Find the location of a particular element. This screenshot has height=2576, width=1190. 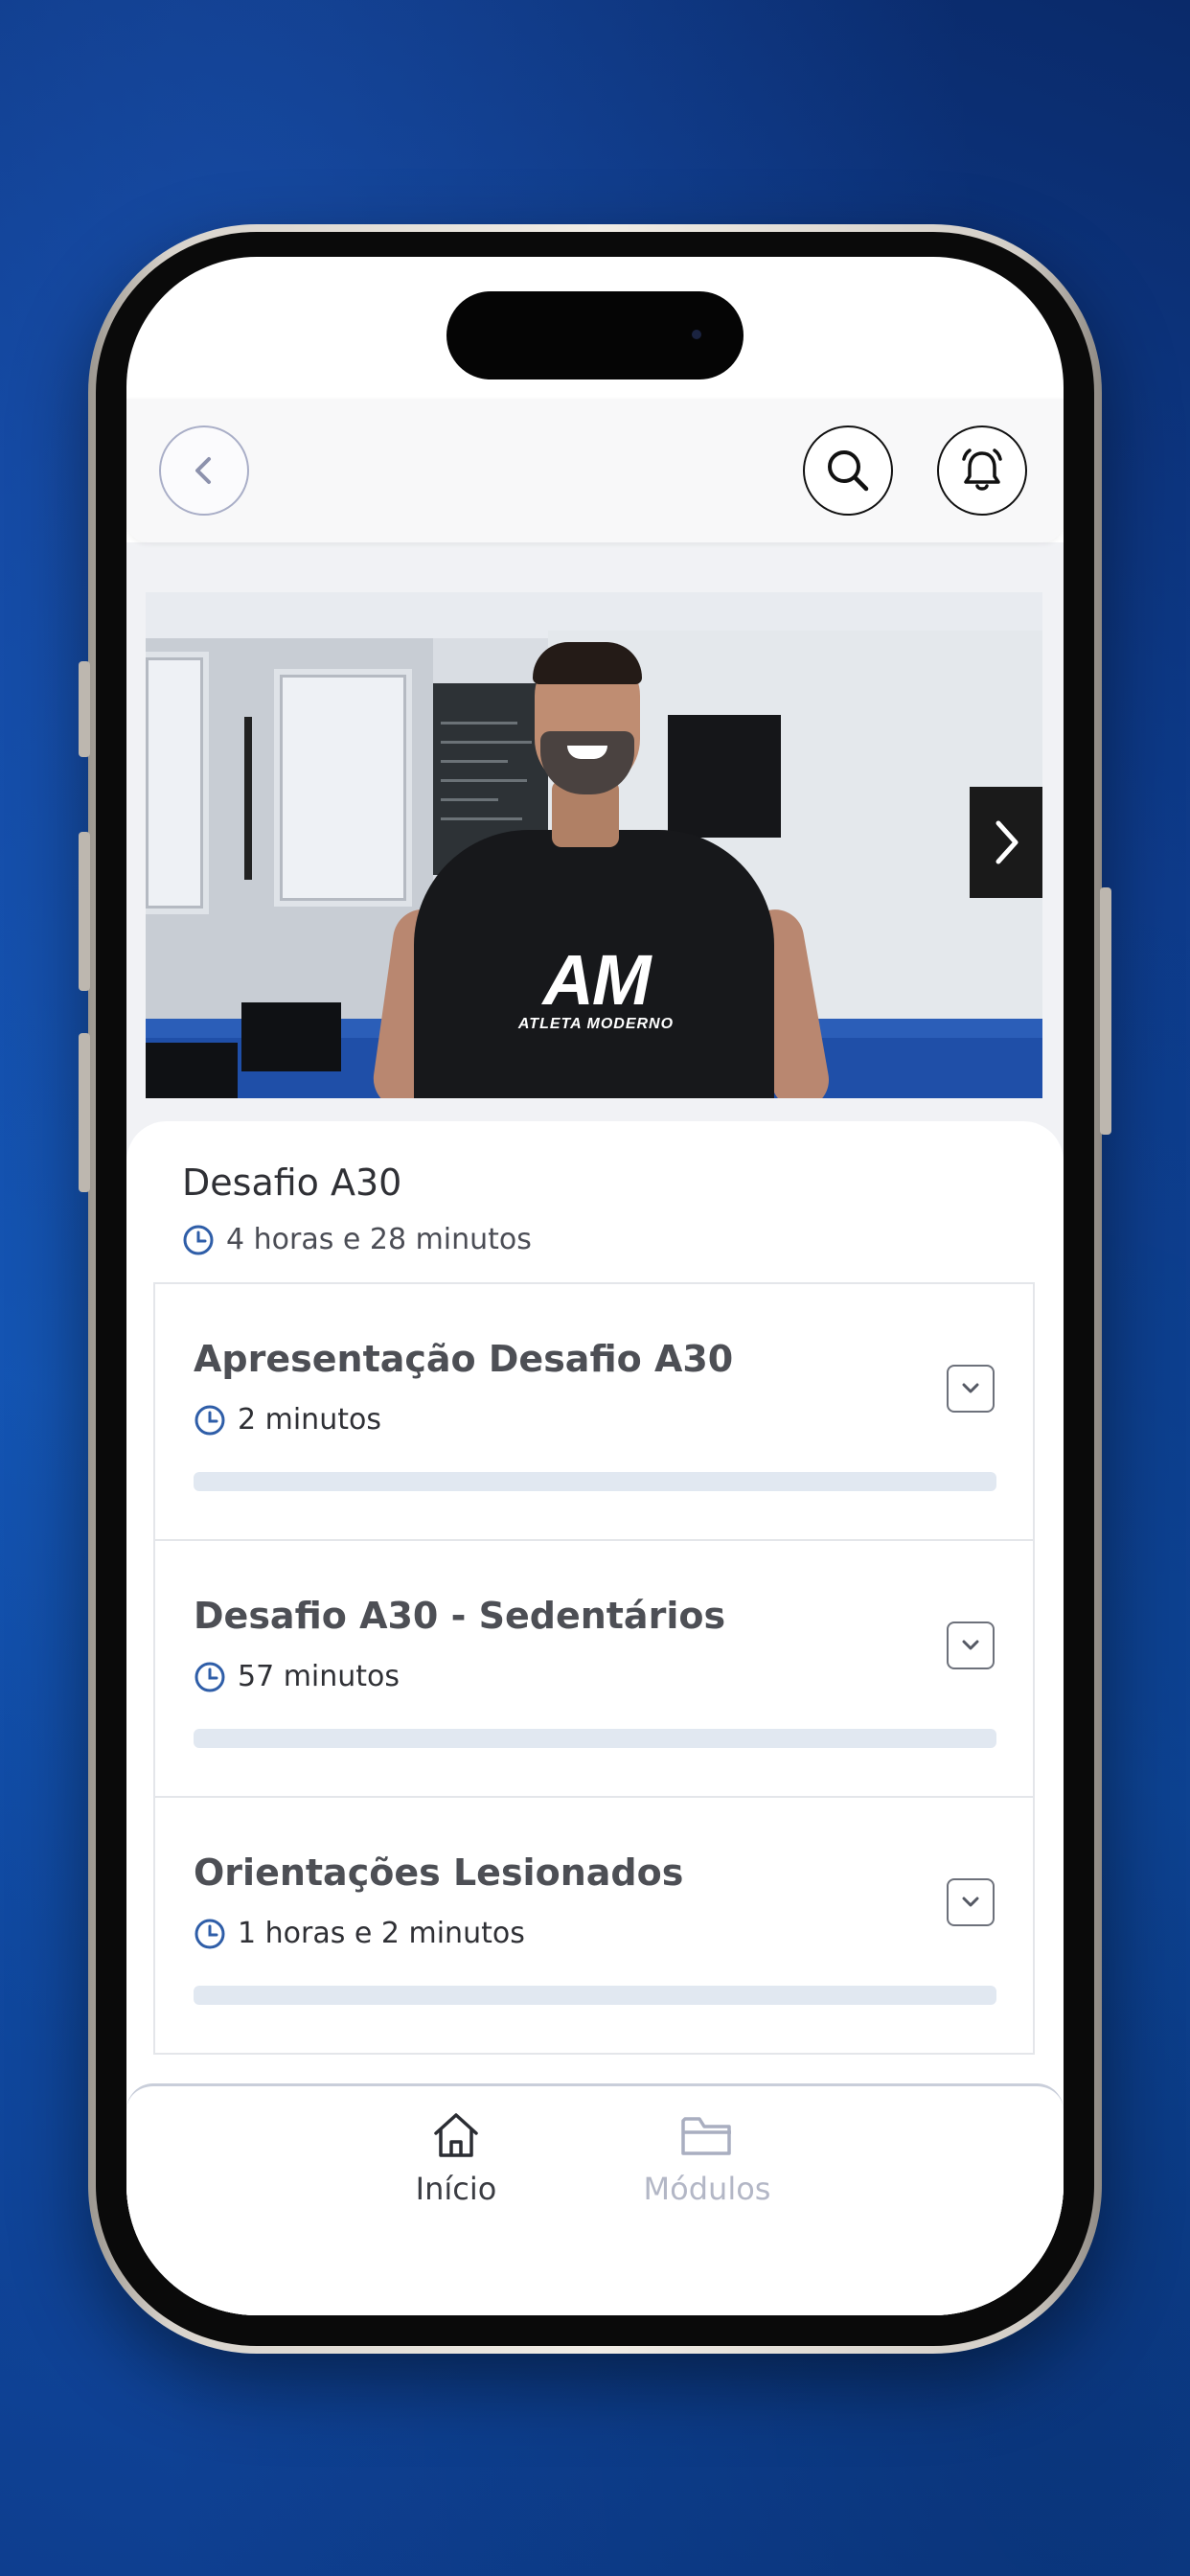

dynamic-island is located at coordinates (595, 335).